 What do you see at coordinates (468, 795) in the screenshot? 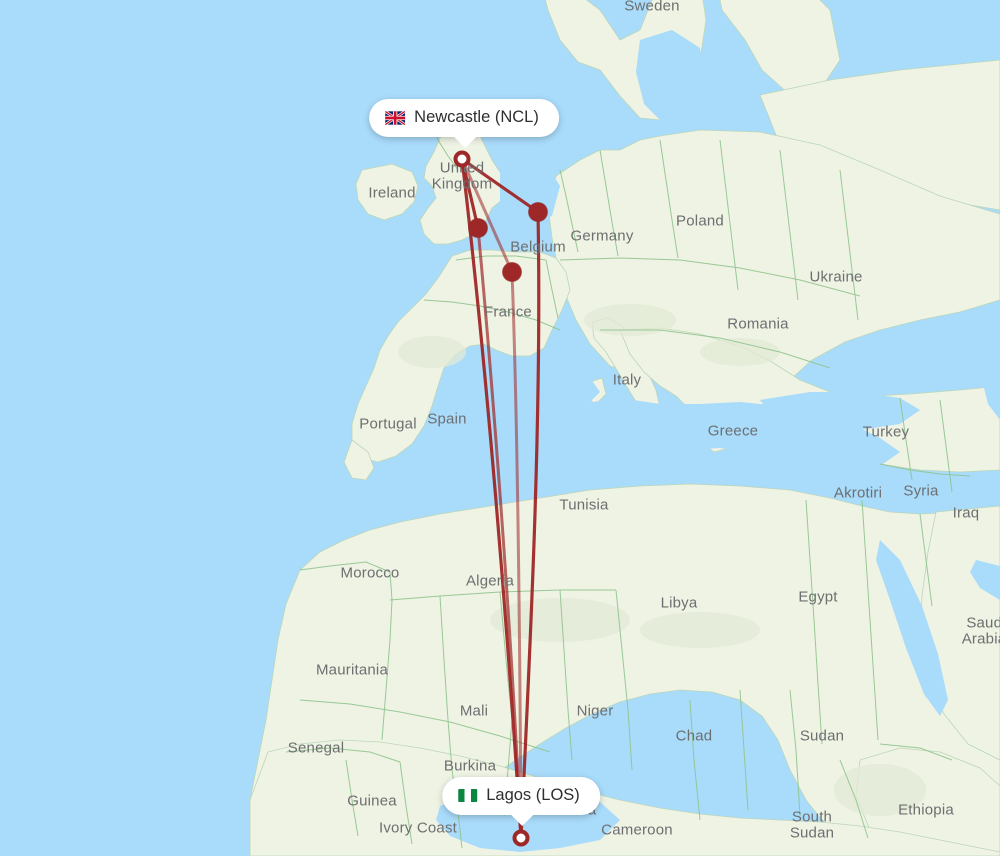
I see `flag-ng-icon` at bounding box center [468, 795].